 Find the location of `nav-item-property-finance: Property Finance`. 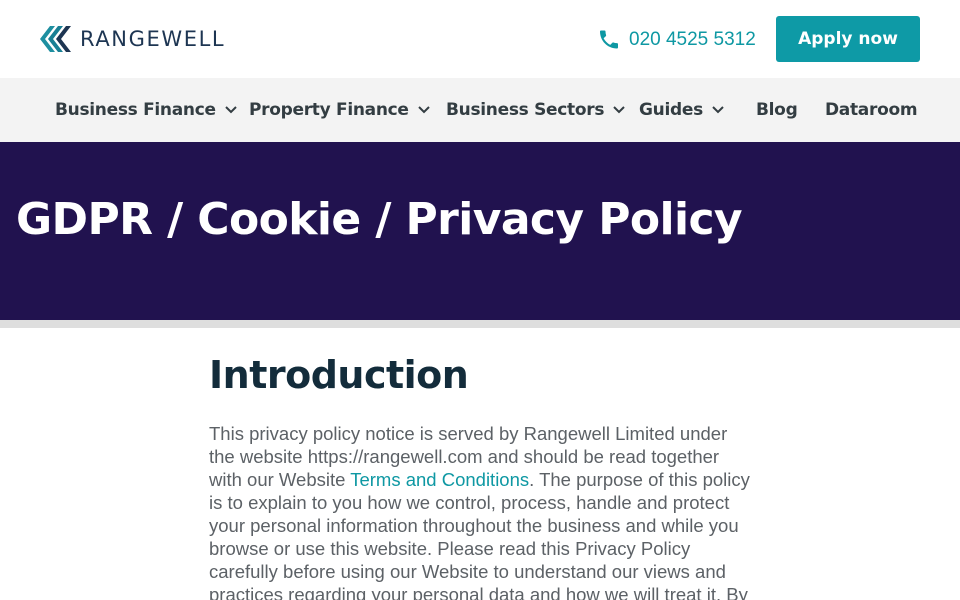

nav-item-property-finance: Property Finance is located at coordinates (340, 110).